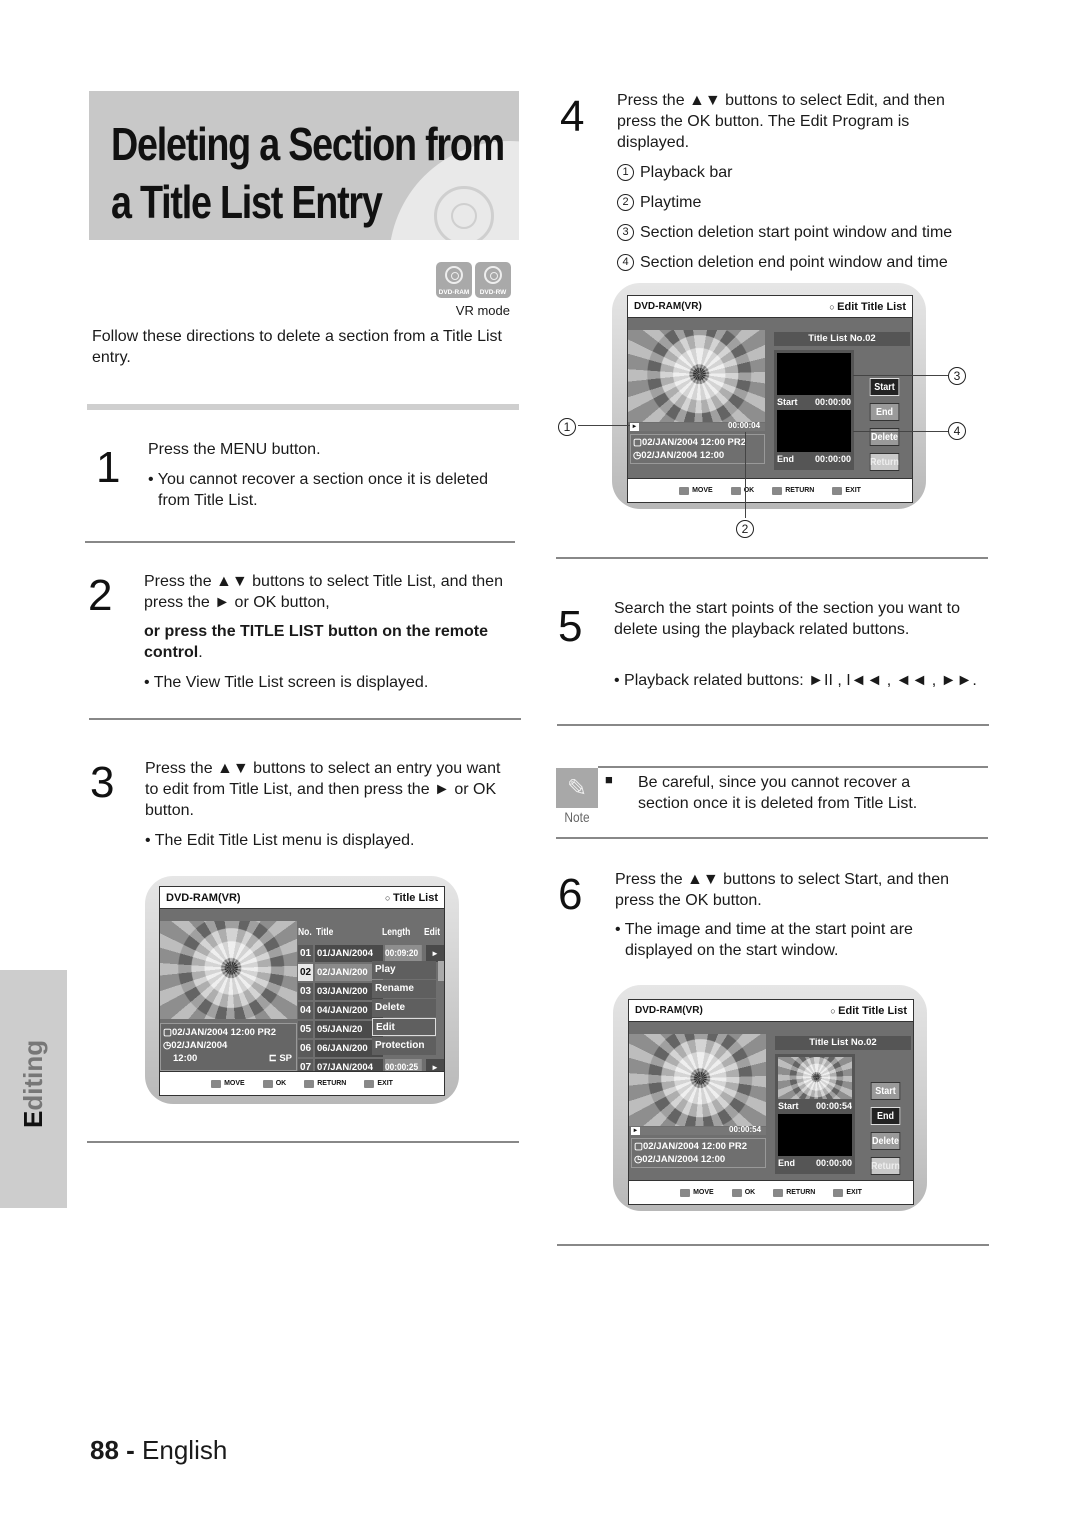 The image size is (1080, 1526). Describe the element at coordinates (305, 932) in the screenshot. I see `col-no: No.` at that location.